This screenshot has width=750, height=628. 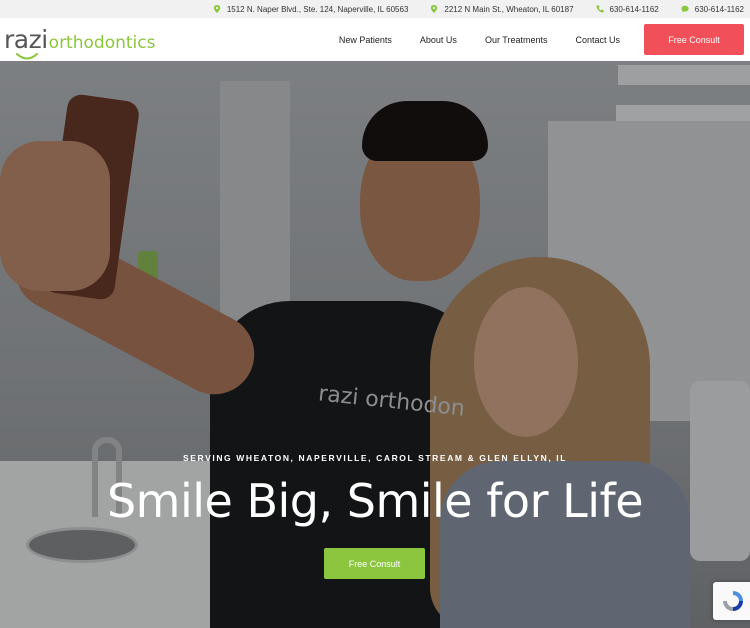 What do you see at coordinates (365, 40) in the screenshot?
I see `nav-new-patients: New Patients` at bounding box center [365, 40].